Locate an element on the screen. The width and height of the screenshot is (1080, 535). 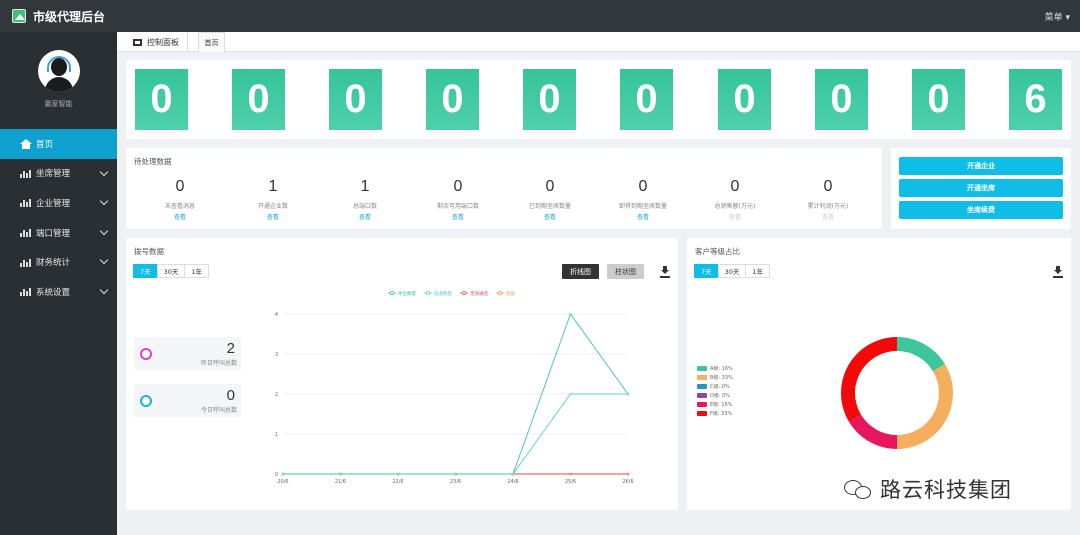
tab-bar: 控制面板 首页 is located at coordinates (598, 42).